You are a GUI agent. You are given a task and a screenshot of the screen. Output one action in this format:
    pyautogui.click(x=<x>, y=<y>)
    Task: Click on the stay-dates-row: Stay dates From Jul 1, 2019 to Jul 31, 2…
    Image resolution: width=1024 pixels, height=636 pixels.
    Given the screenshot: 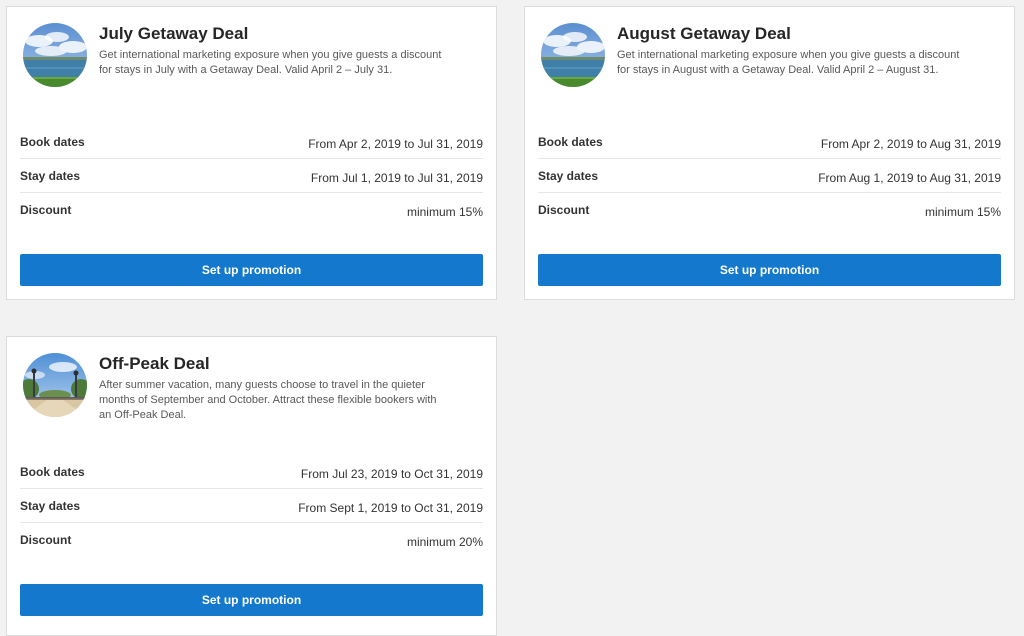 What is the action you would take?
    pyautogui.click(x=251, y=176)
    